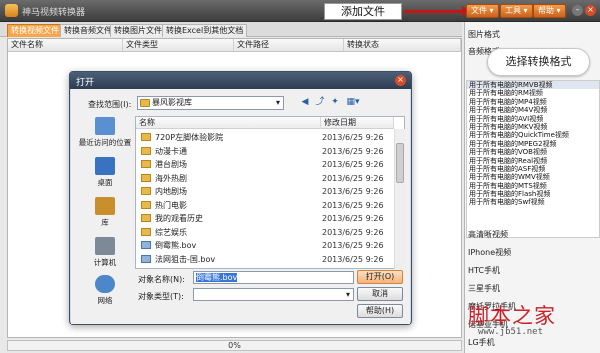 The height and width of the screenshot is (353, 600). I want to click on place-library: 库, so click(105, 212).